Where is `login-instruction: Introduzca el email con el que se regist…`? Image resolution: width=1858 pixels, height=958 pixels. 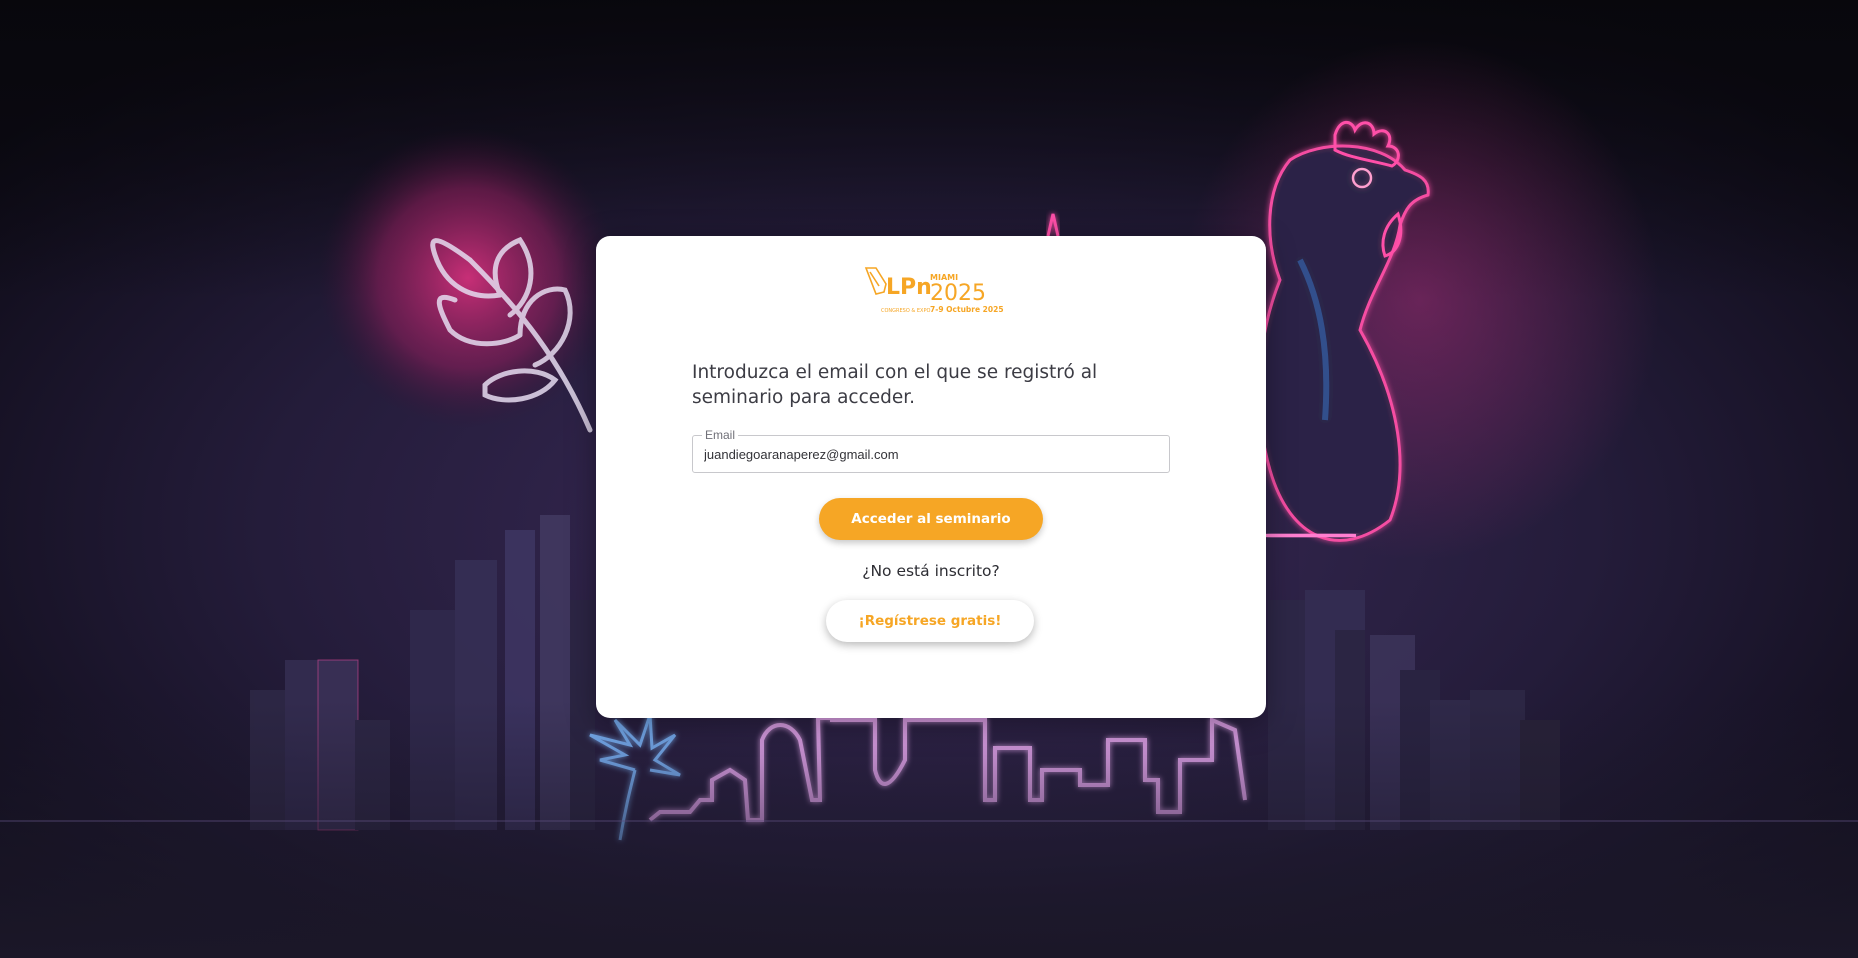
login-instruction: Introduzca el email con el que se regist… is located at coordinates (895, 385).